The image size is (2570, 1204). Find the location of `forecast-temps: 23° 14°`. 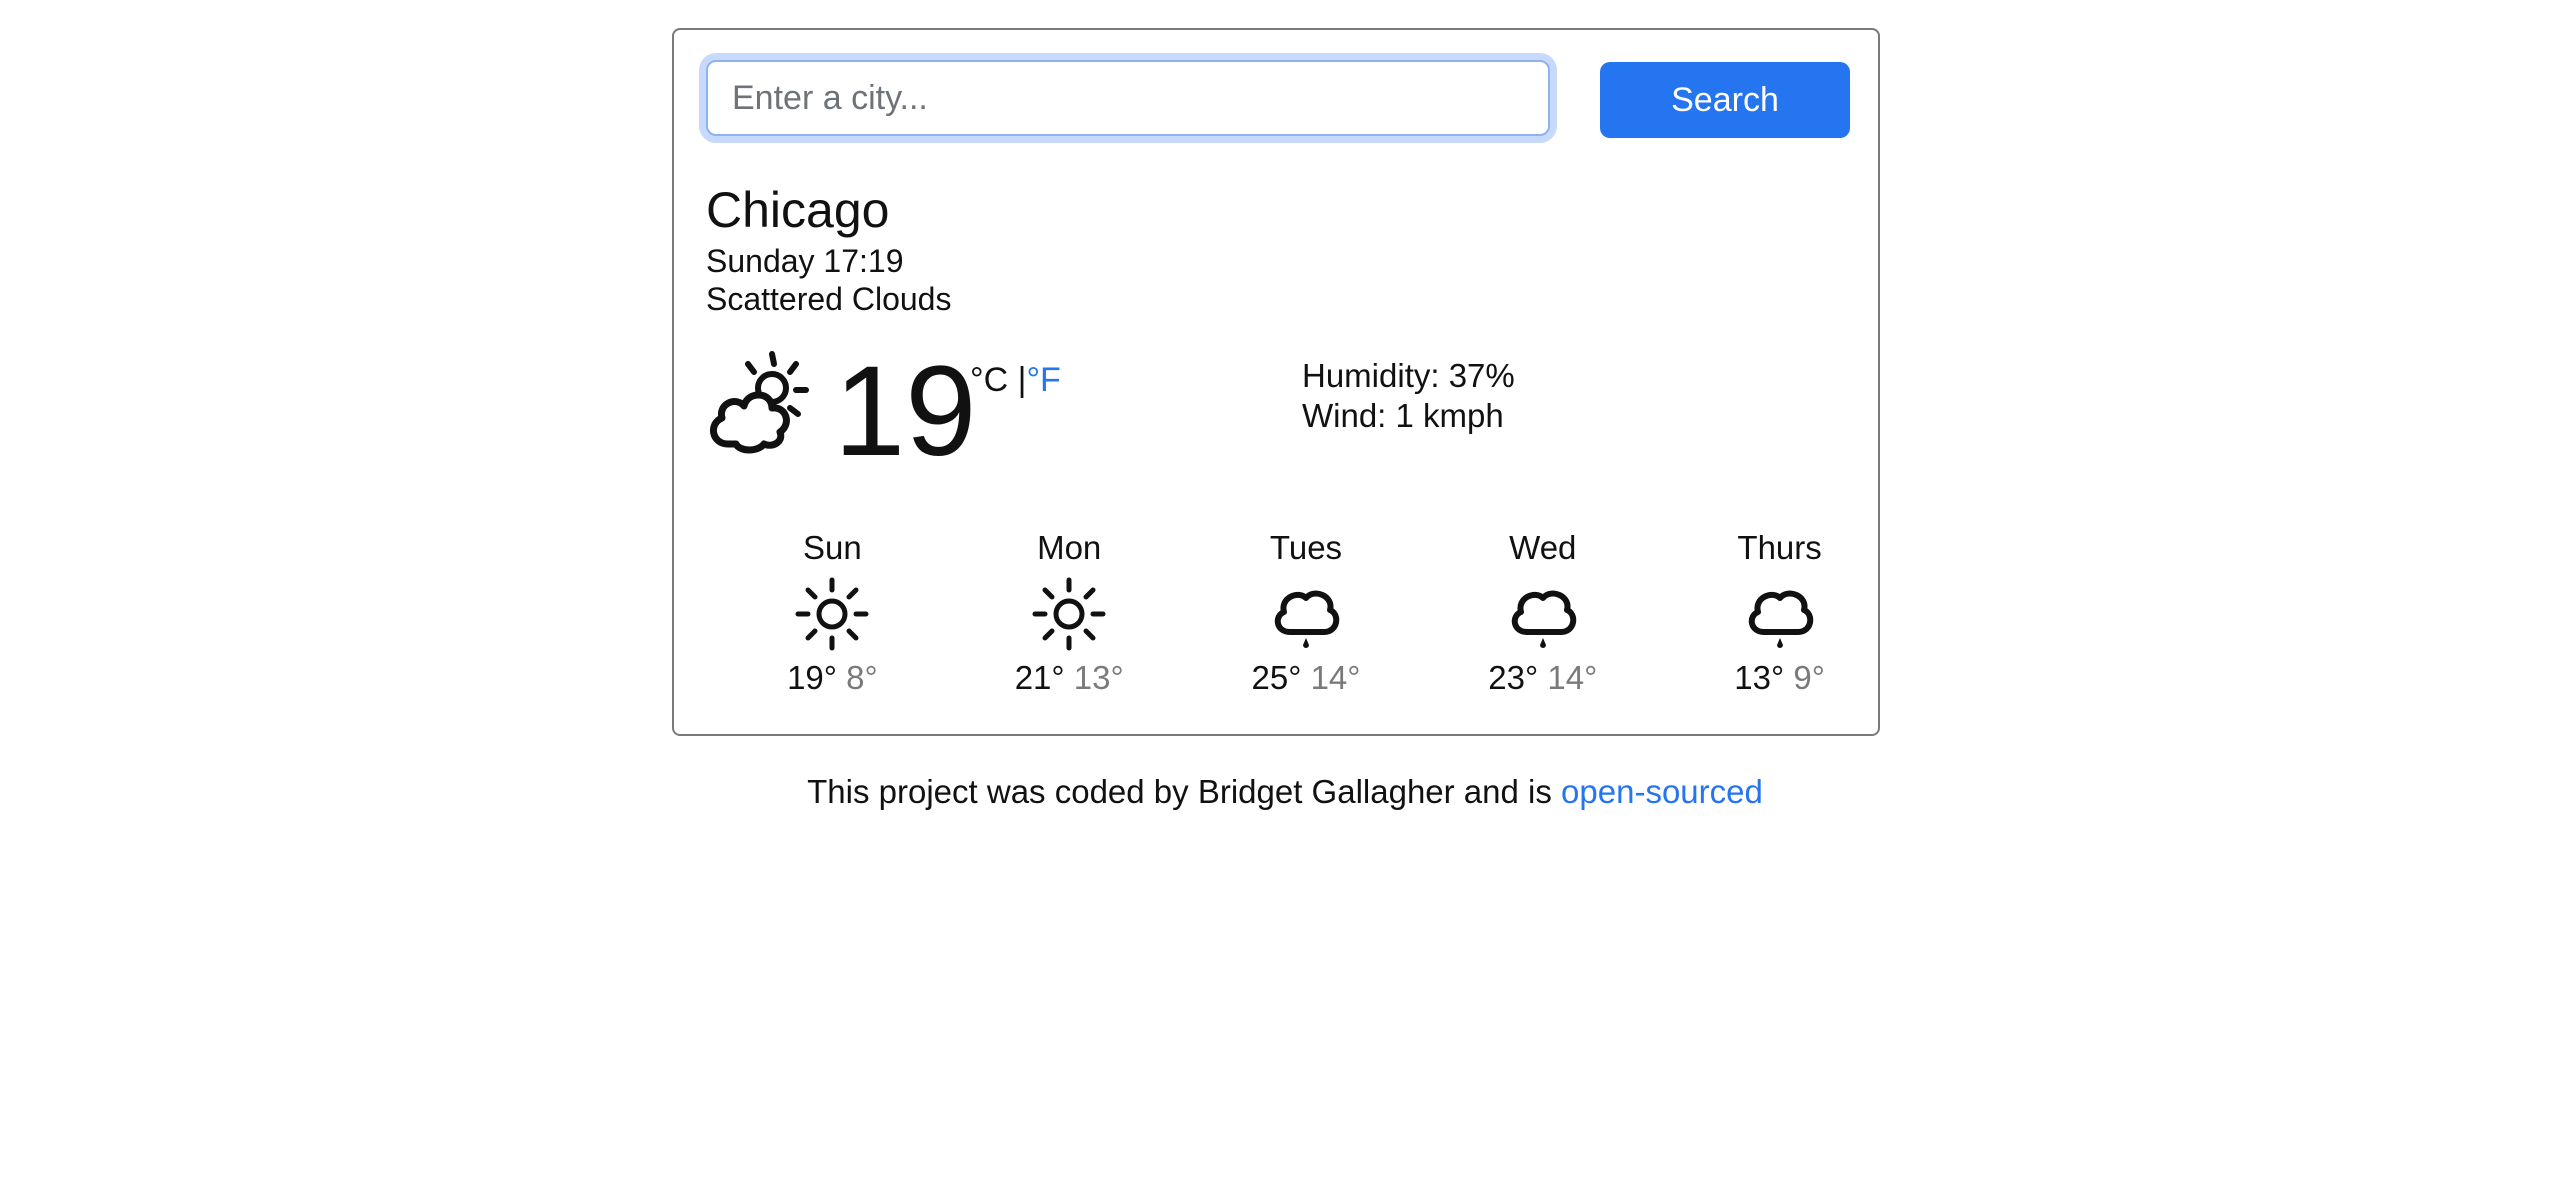

forecast-temps: 23° 14° is located at coordinates (1542, 677).